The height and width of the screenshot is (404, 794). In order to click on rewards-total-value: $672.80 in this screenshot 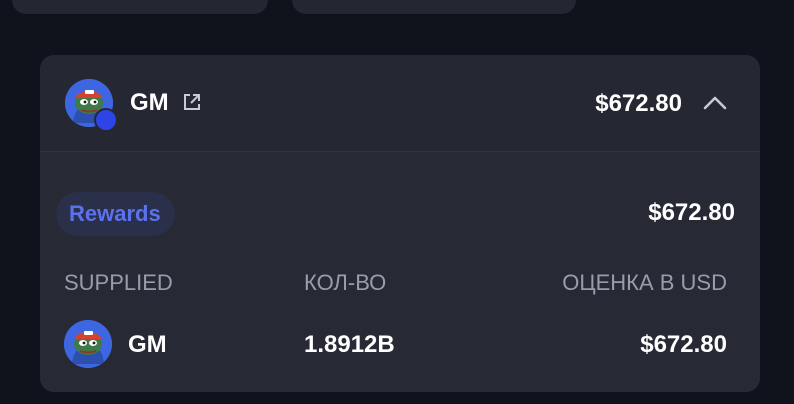, I will do `click(691, 212)`.